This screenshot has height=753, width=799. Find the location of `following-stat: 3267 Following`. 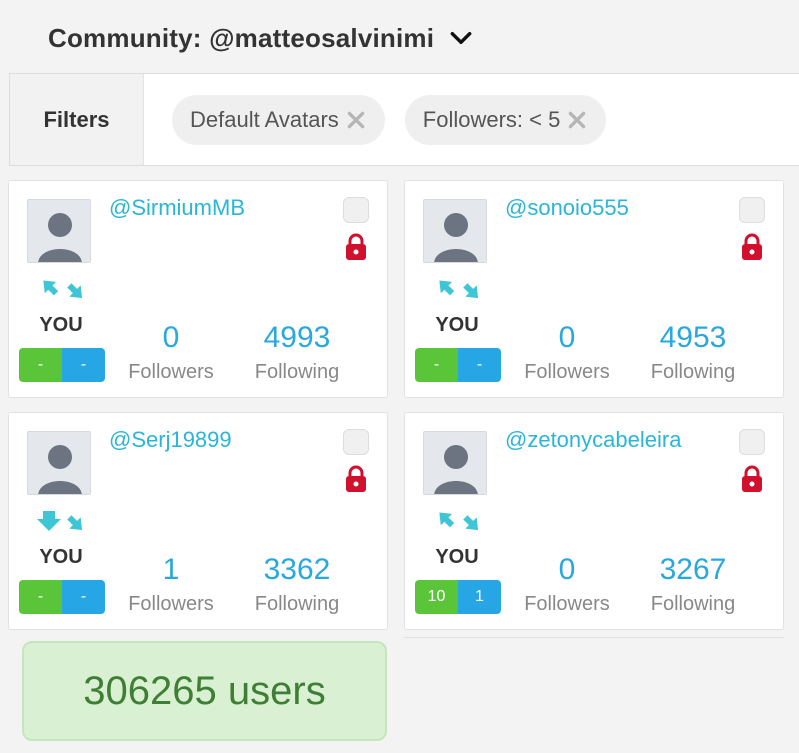

following-stat: 3267 Following is located at coordinates (693, 584).